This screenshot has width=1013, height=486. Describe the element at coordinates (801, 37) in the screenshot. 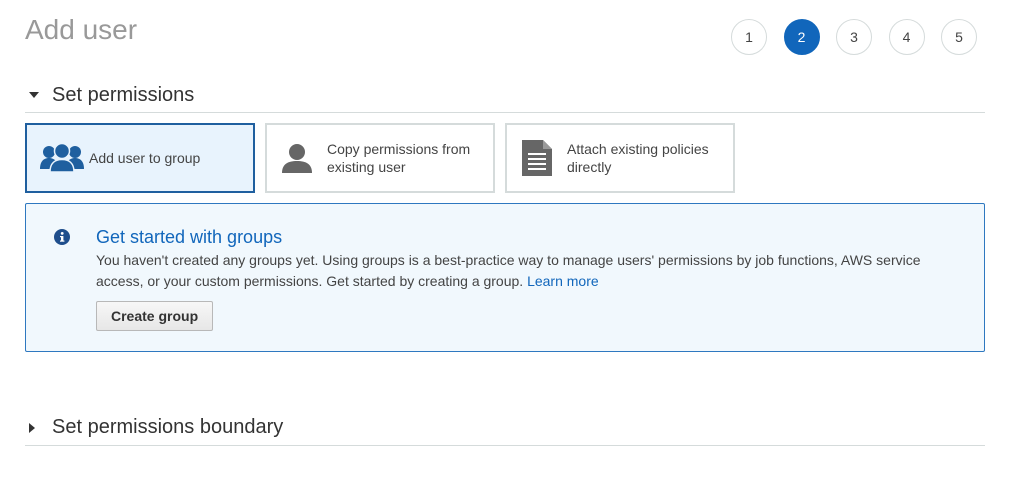

I see `step-2: 2` at that location.